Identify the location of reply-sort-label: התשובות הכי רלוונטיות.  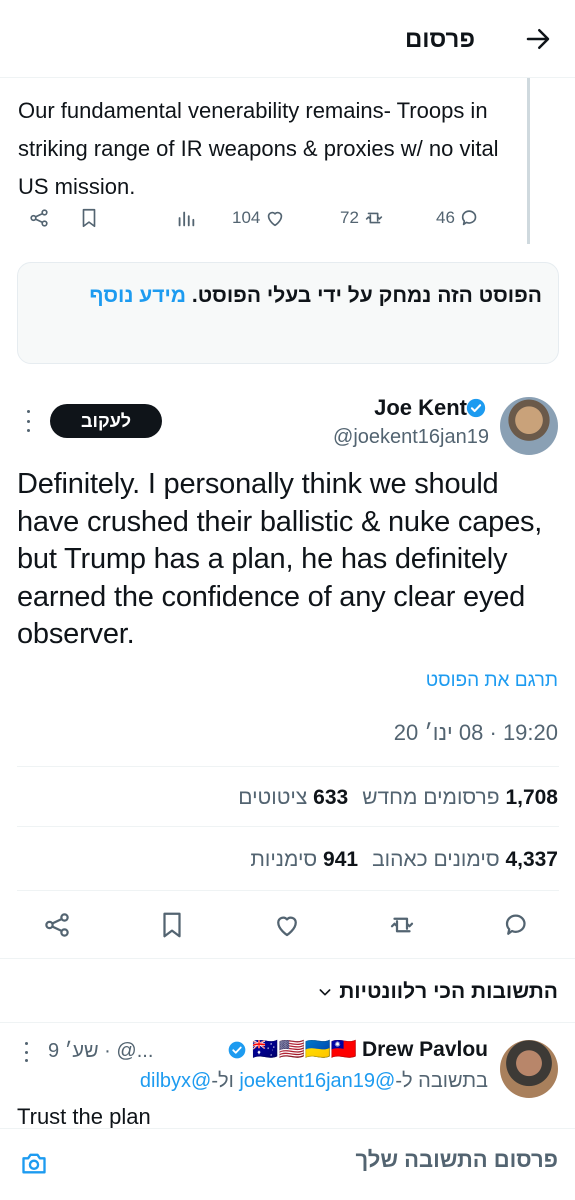
(448, 991).